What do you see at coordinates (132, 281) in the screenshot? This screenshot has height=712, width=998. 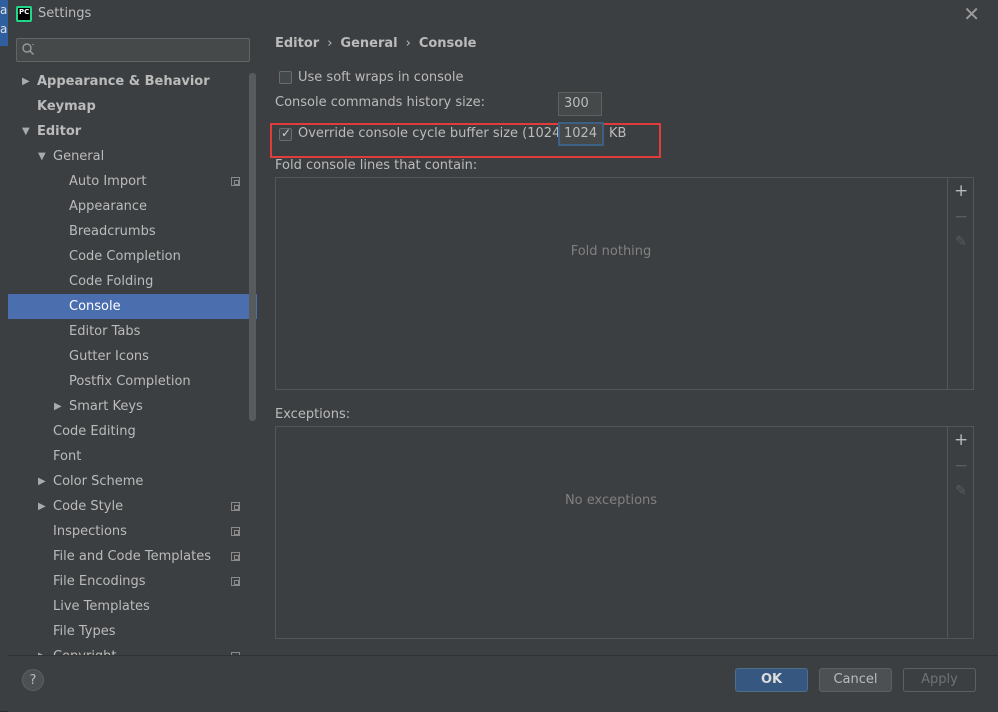 I see `tree-item: Code Folding` at bounding box center [132, 281].